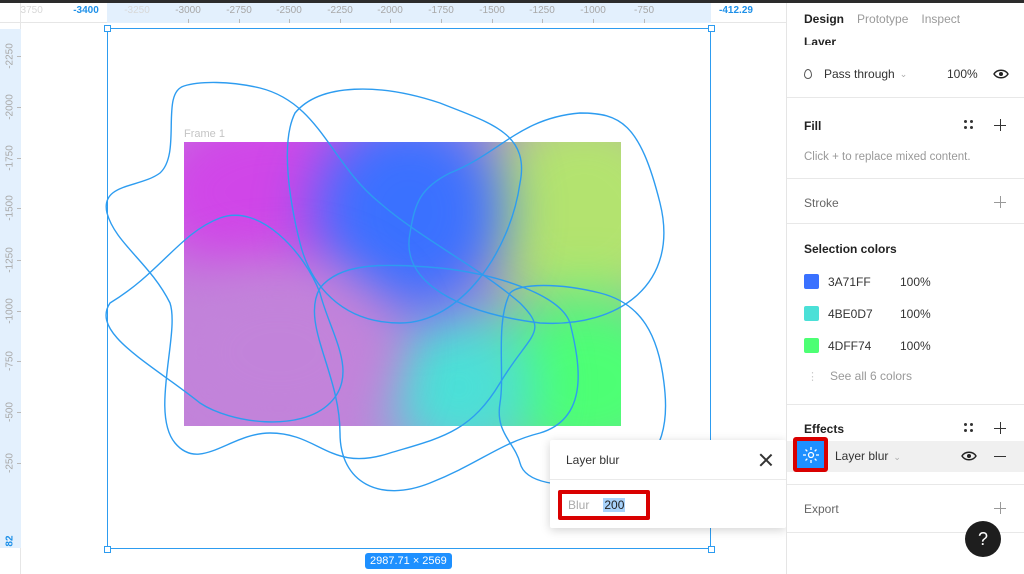  Describe the element at coordinates (239, 10) in the screenshot. I see `ruler-x-tick-label: -2750` at that location.